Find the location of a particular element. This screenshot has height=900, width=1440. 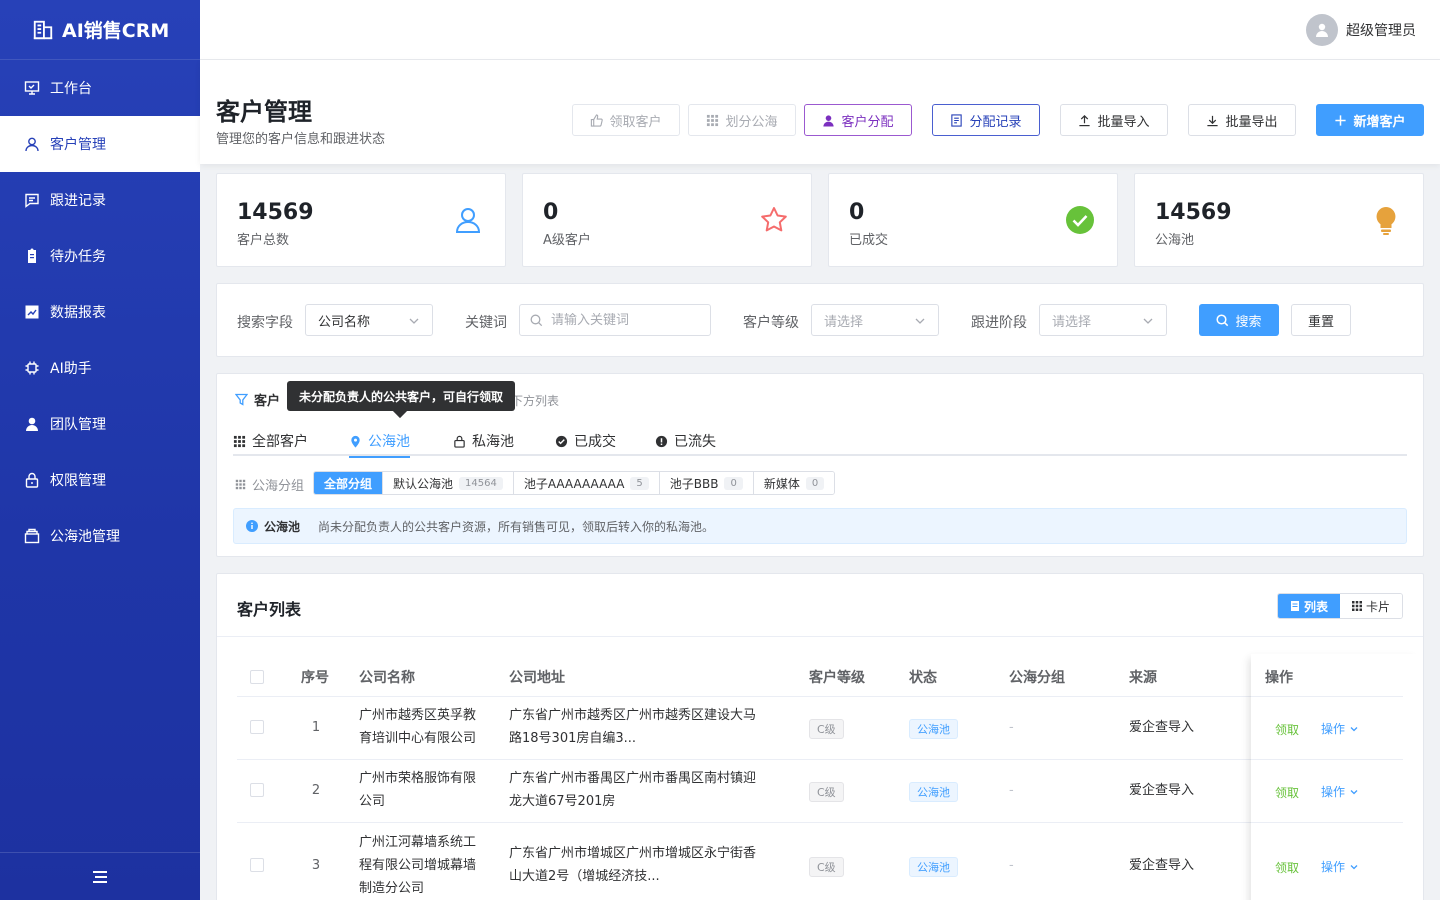

tab-private-pool: 私海池 is located at coordinates (483, 441).